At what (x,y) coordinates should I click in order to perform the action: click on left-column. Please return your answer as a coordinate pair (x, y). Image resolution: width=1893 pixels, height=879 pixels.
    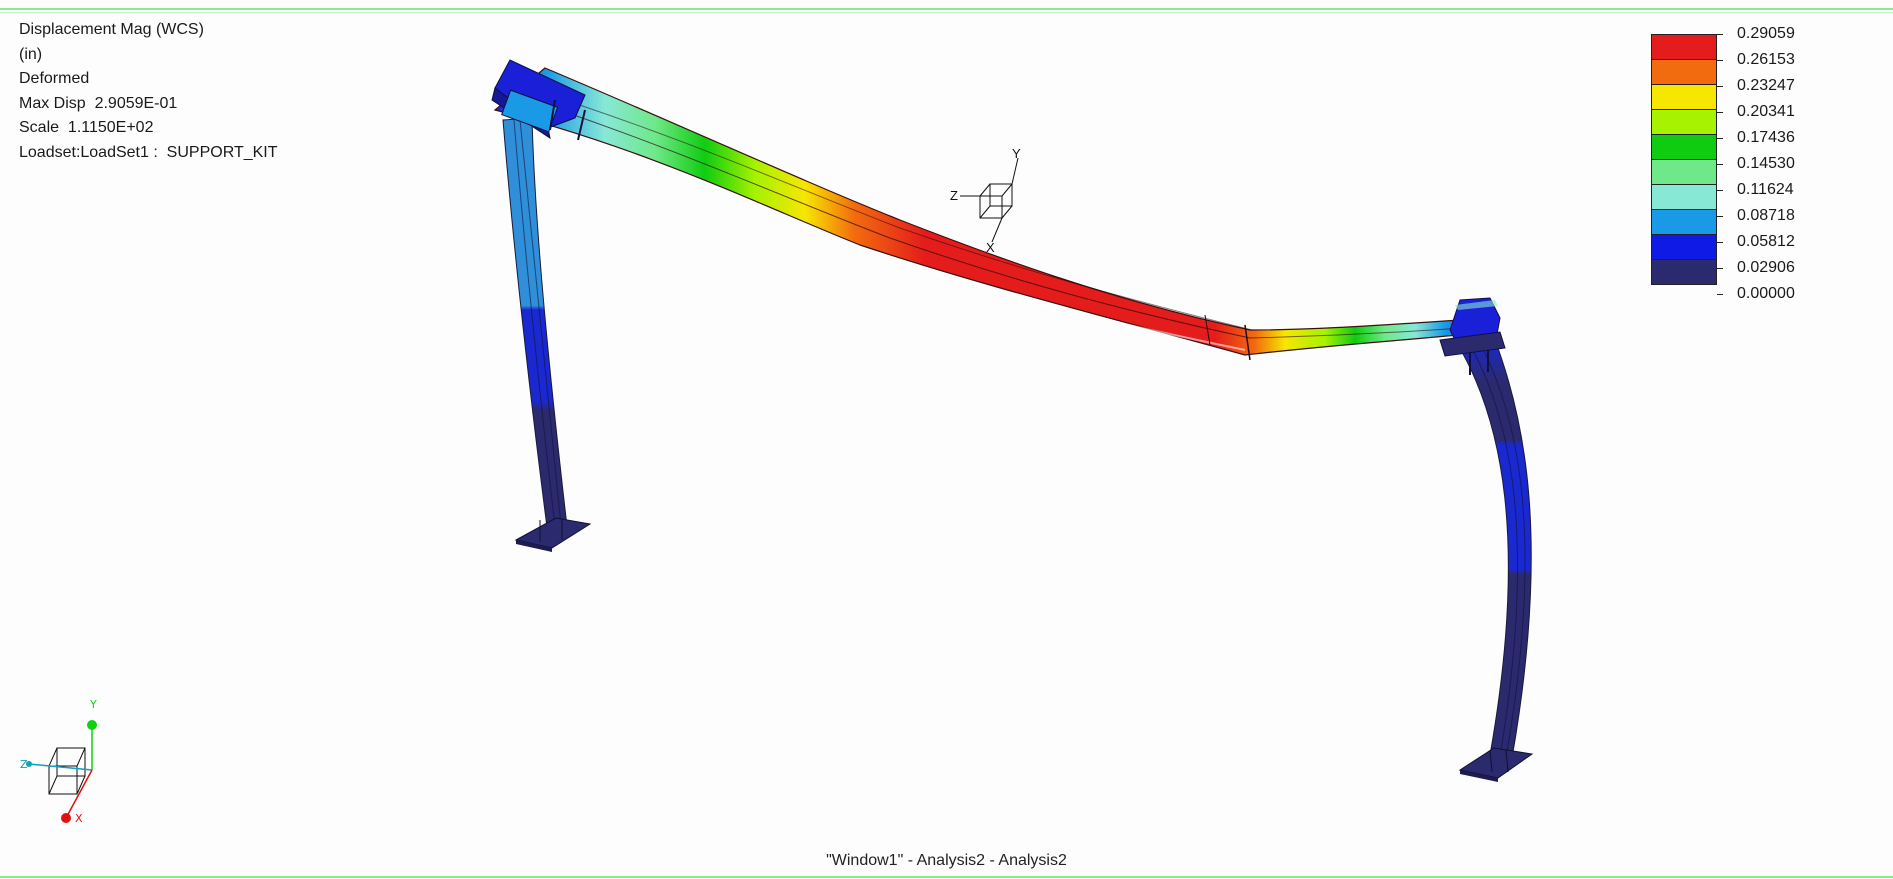
    Looking at the image, I should click on (547, 334).